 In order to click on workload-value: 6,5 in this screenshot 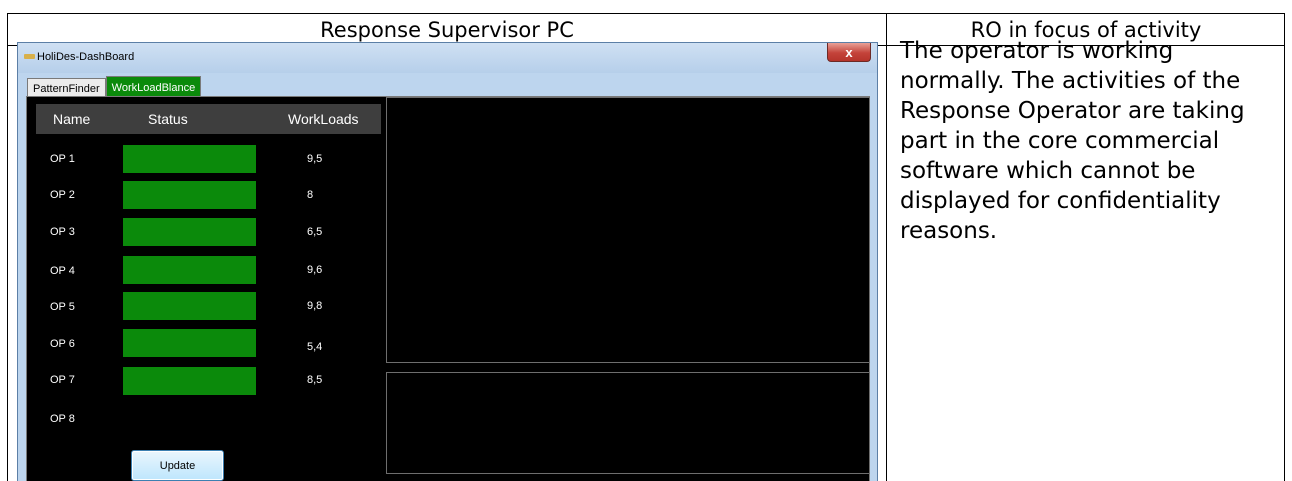, I will do `click(315, 232)`.